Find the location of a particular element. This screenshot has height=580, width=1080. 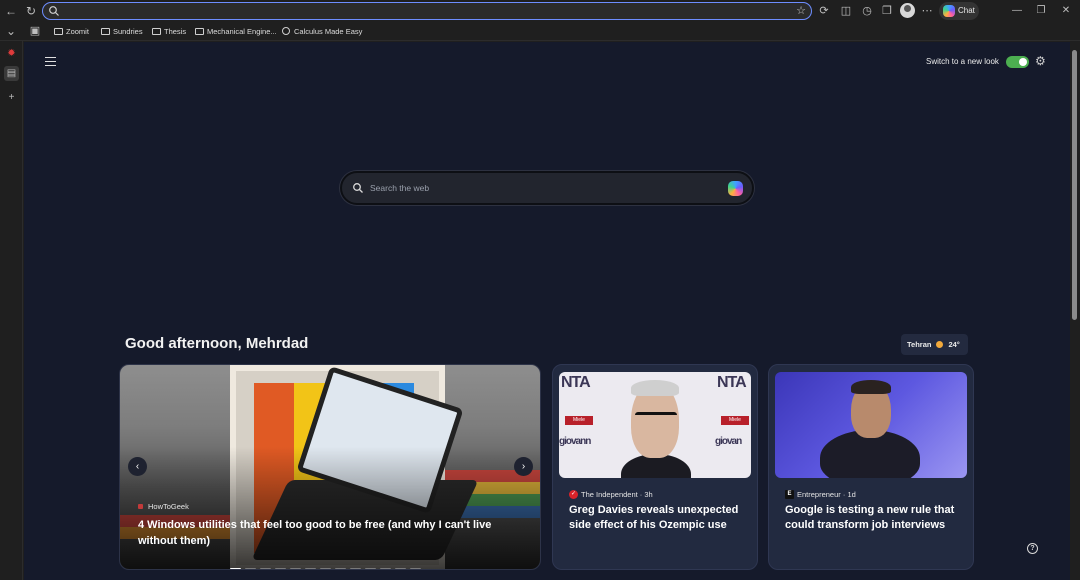

news-source: ✓ The Independent · 3h is located at coordinates (611, 494).